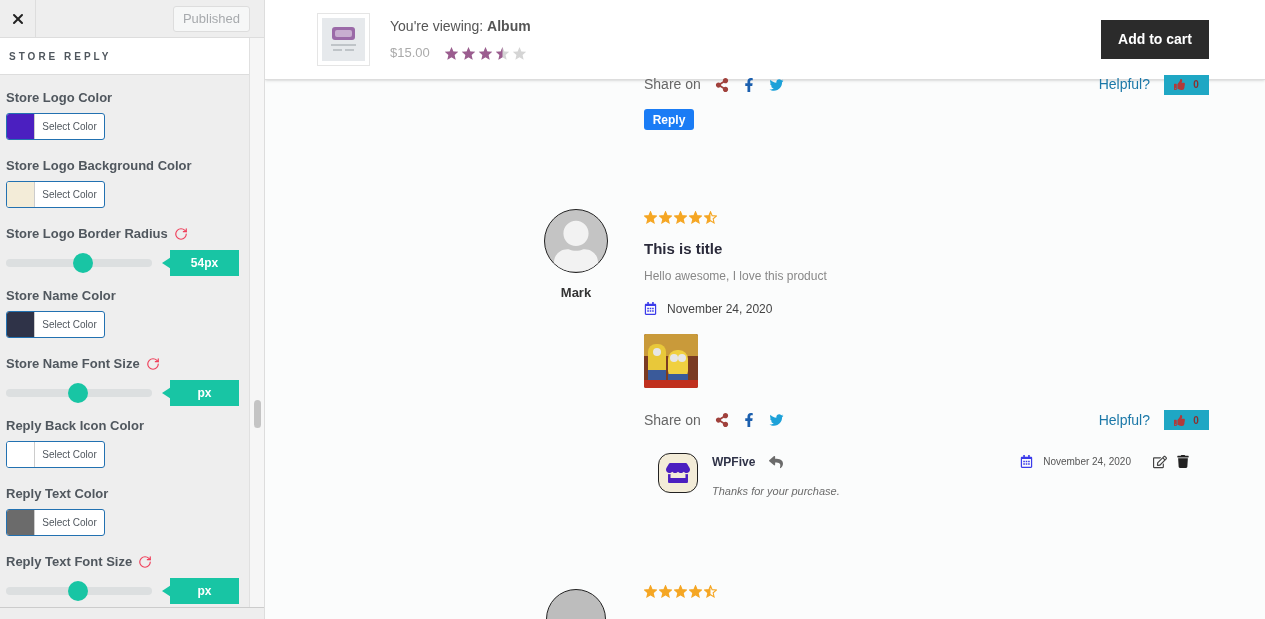 This screenshot has width=1265, height=619. Describe the element at coordinates (669, 119) in the screenshot. I see `reply-button: Reply` at that location.